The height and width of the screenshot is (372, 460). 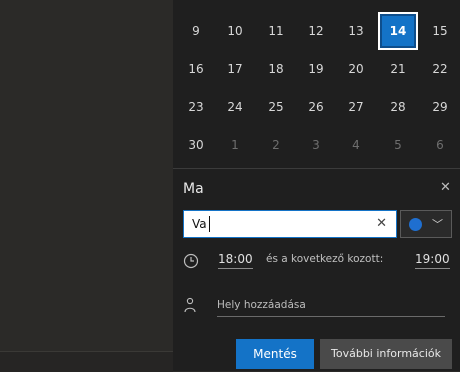 I want to click on calendar-day: 5, so click(x=398, y=145).